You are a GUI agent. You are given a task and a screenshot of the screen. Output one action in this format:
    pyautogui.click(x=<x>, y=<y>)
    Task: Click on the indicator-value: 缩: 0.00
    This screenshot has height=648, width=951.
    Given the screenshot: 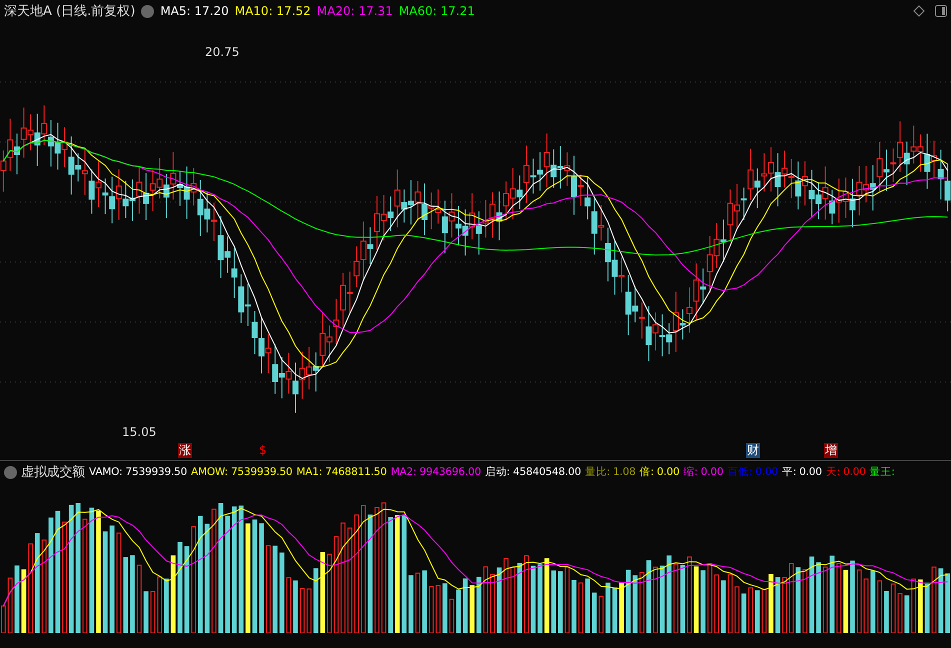 What is the action you would take?
    pyautogui.click(x=704, y=472)
    